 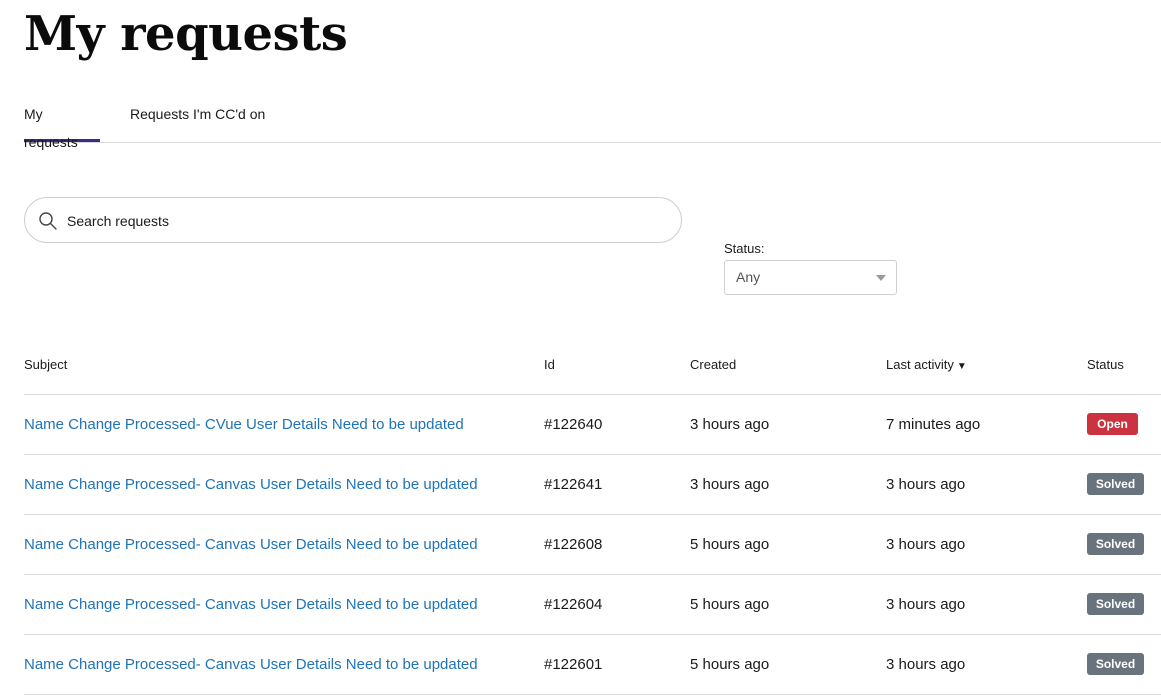 What do you see at coordinates (45, 364) in the screenshot?
I see `header-subject: Subject` at bounding box center [45, 364].